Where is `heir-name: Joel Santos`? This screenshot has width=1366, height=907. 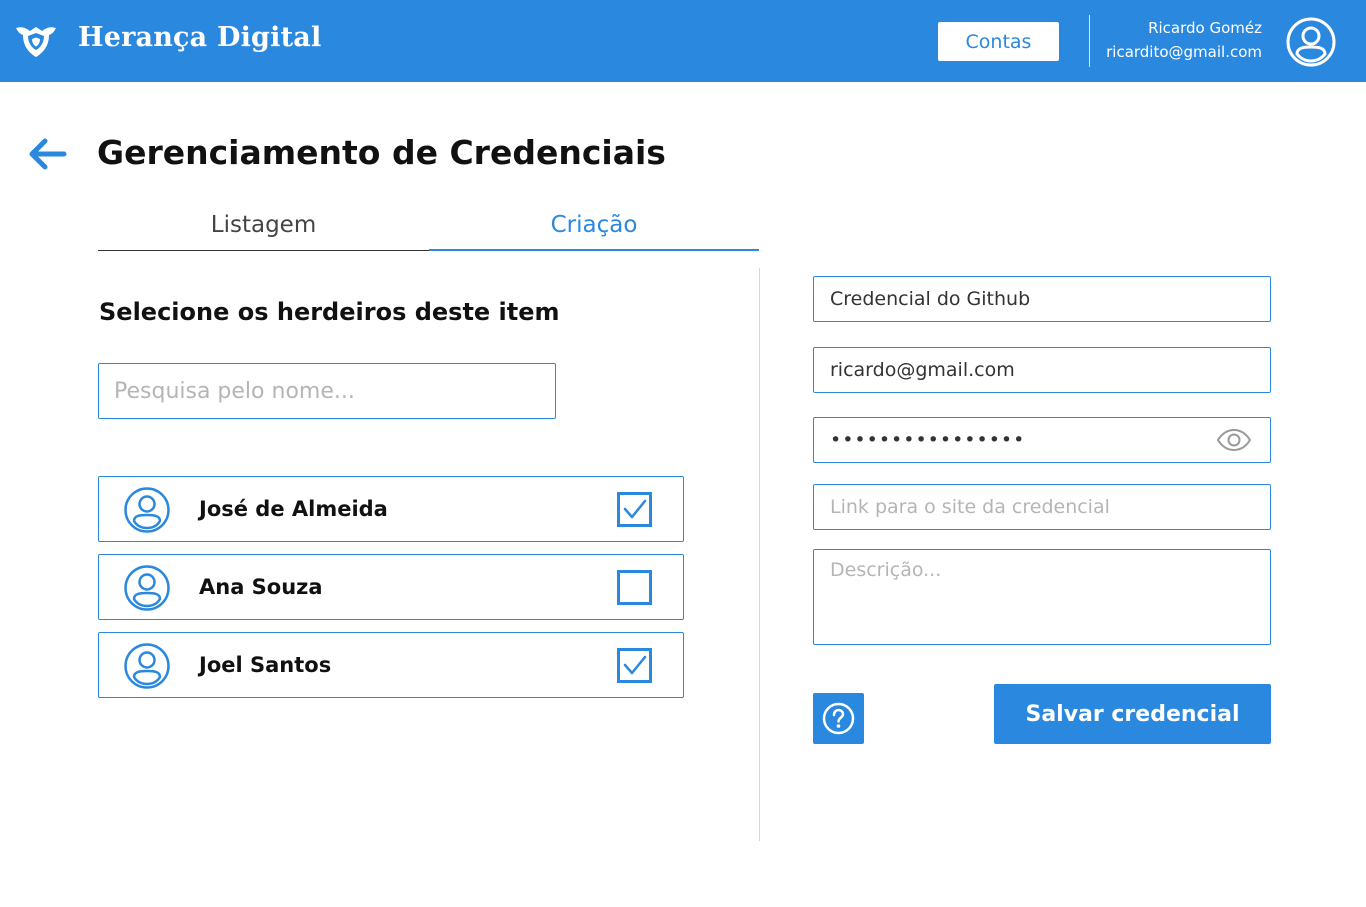
heir-name: Joel Santos is located at coordinates (265, 665).